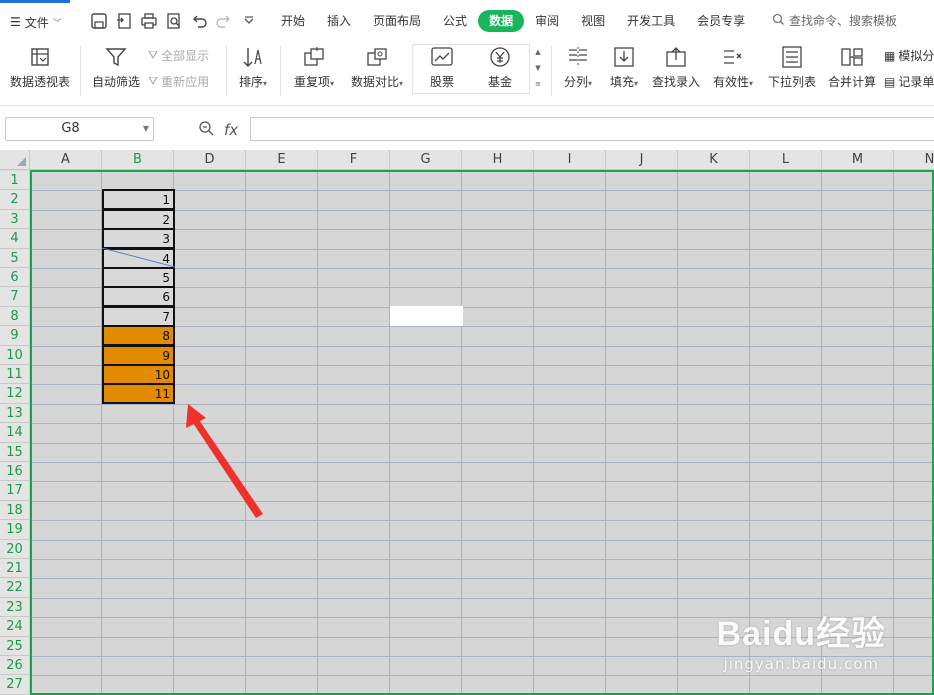 The height and width of the screenshot is (695, 934). I want to click on row-header-7: 7, so click(15, 297).